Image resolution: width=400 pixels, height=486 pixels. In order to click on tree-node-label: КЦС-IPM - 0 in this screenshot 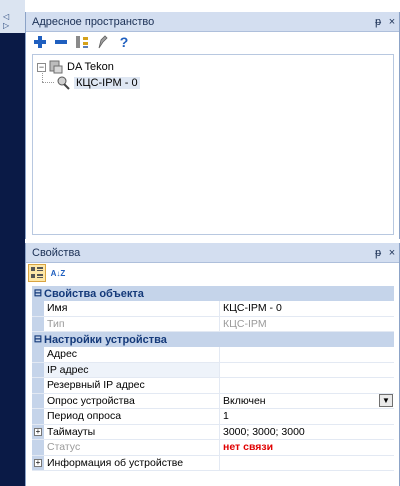, I will do `click(107, 83)`.